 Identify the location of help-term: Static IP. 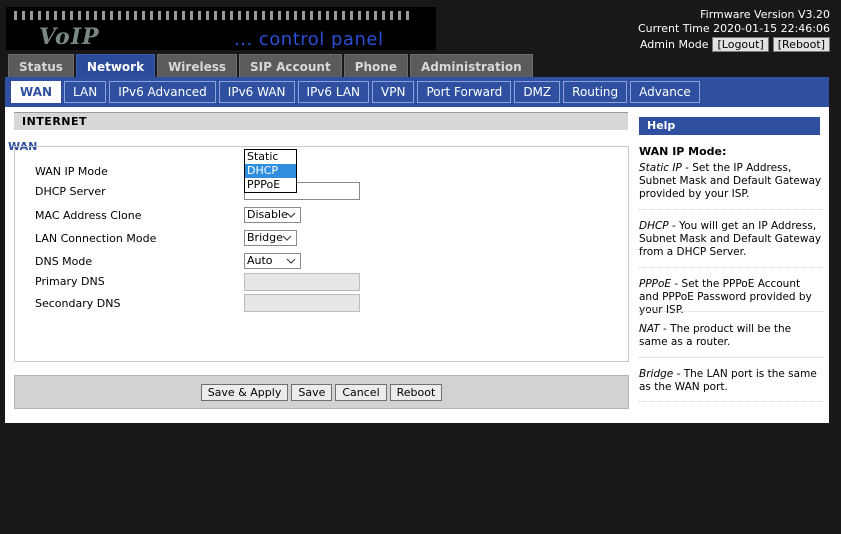
(660, 168).